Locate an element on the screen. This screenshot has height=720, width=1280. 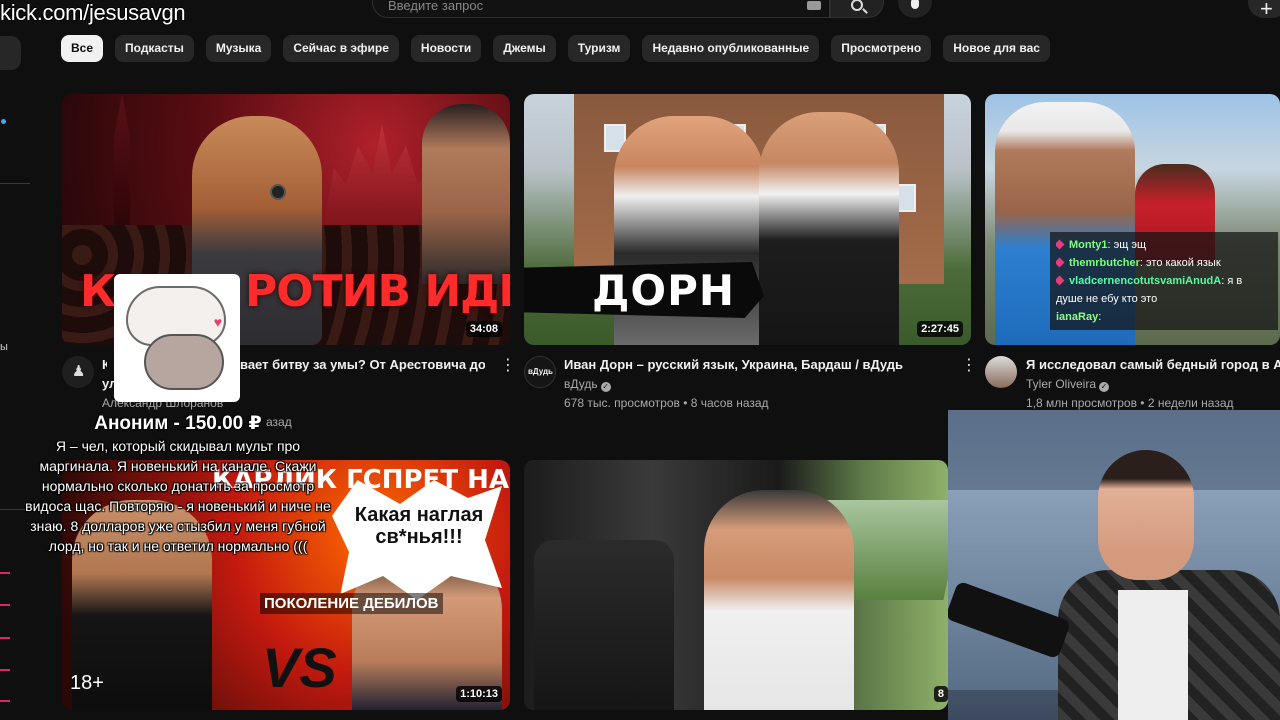
chip-all: Все is located at coordinates (82, 48).